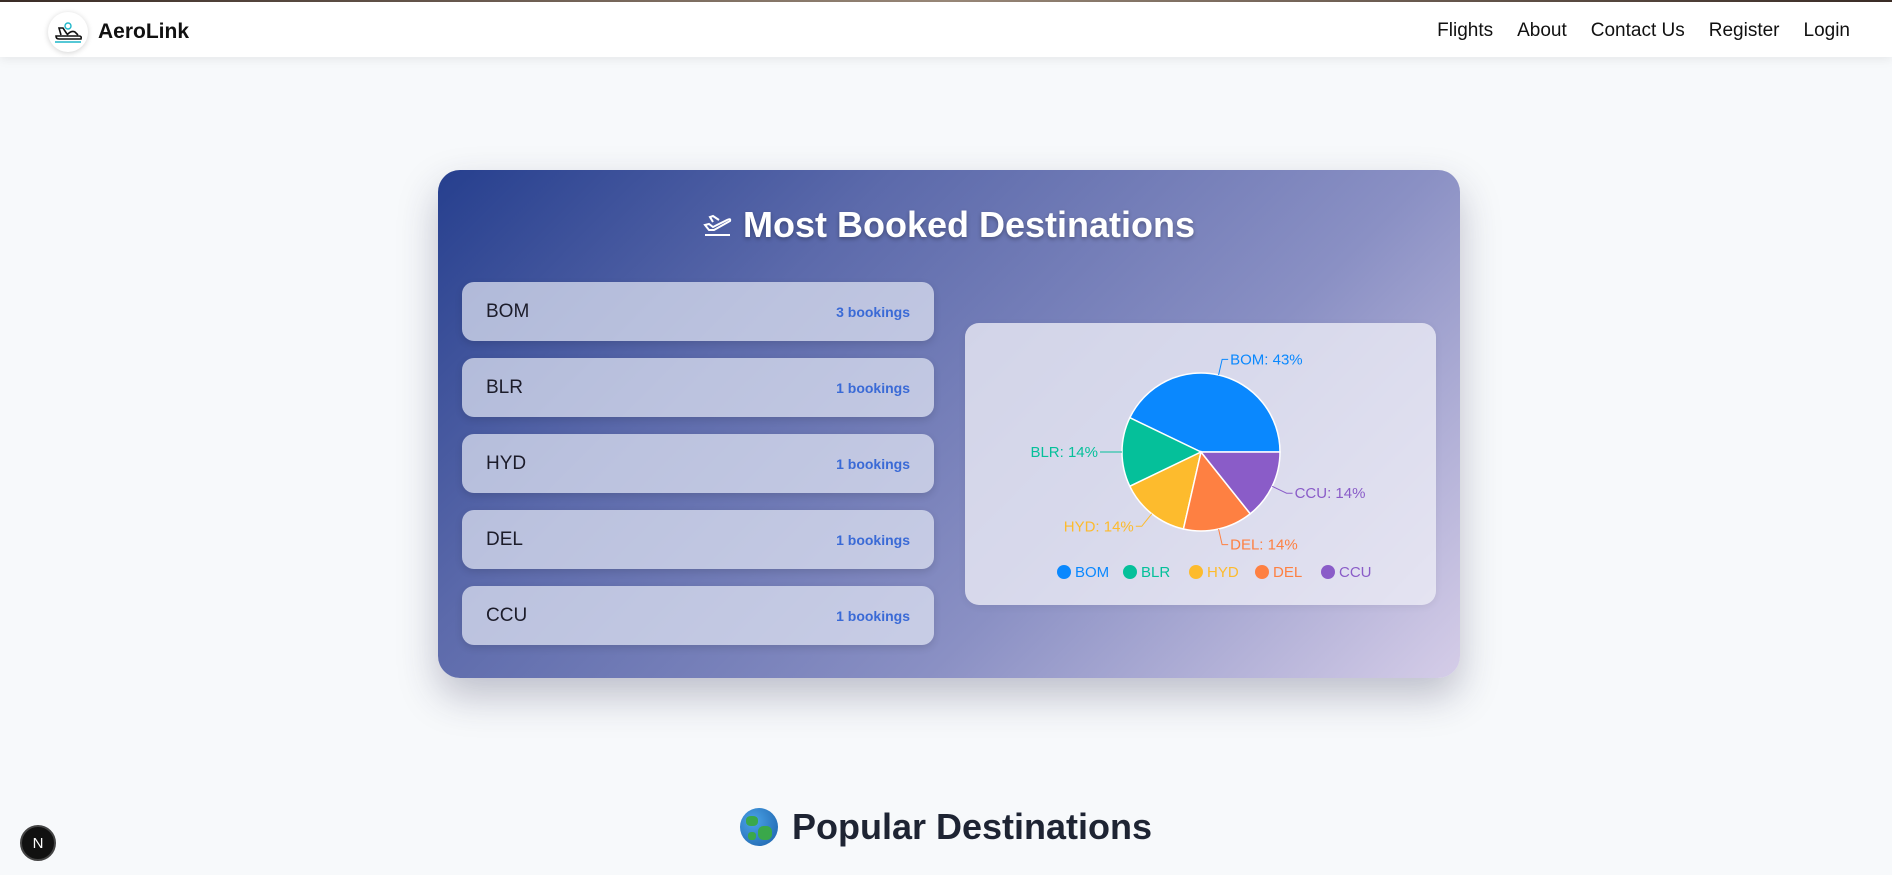 The height and width of the screenshot is (875, 1892). Describe the element at coordinates (504, 387) in the screenshot. I see `destination-code: BLR` at that location.